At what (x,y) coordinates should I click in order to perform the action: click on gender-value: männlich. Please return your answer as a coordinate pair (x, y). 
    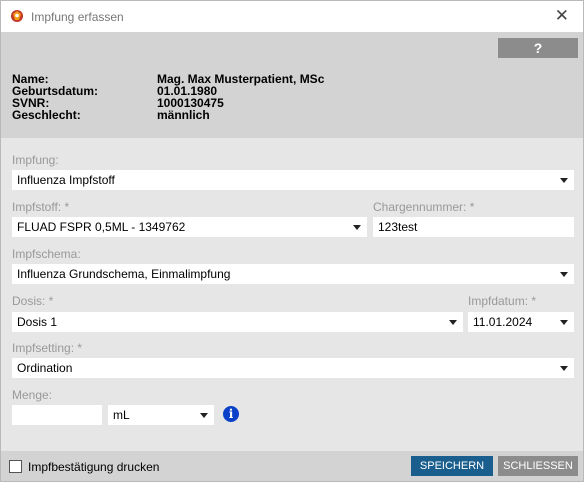
    Looking at the image, I should click on (183, 115).